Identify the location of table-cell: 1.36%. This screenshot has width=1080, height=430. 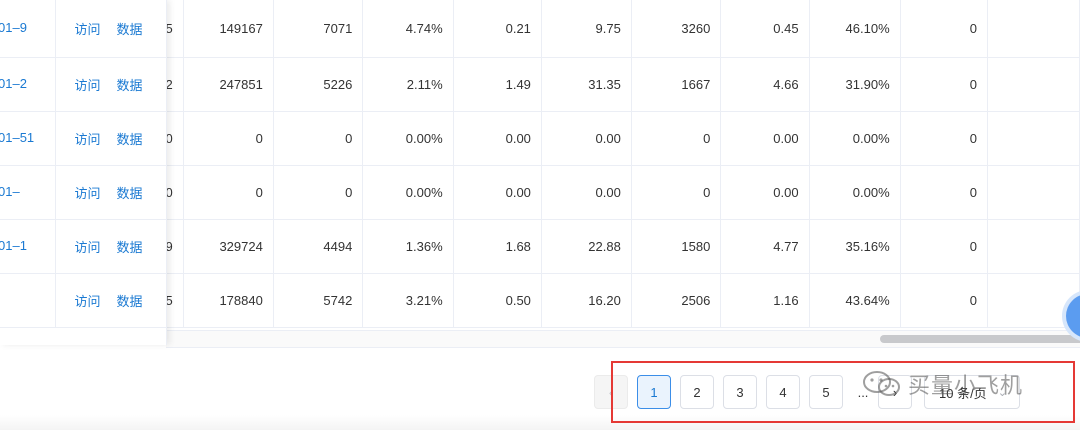
(408, 246).